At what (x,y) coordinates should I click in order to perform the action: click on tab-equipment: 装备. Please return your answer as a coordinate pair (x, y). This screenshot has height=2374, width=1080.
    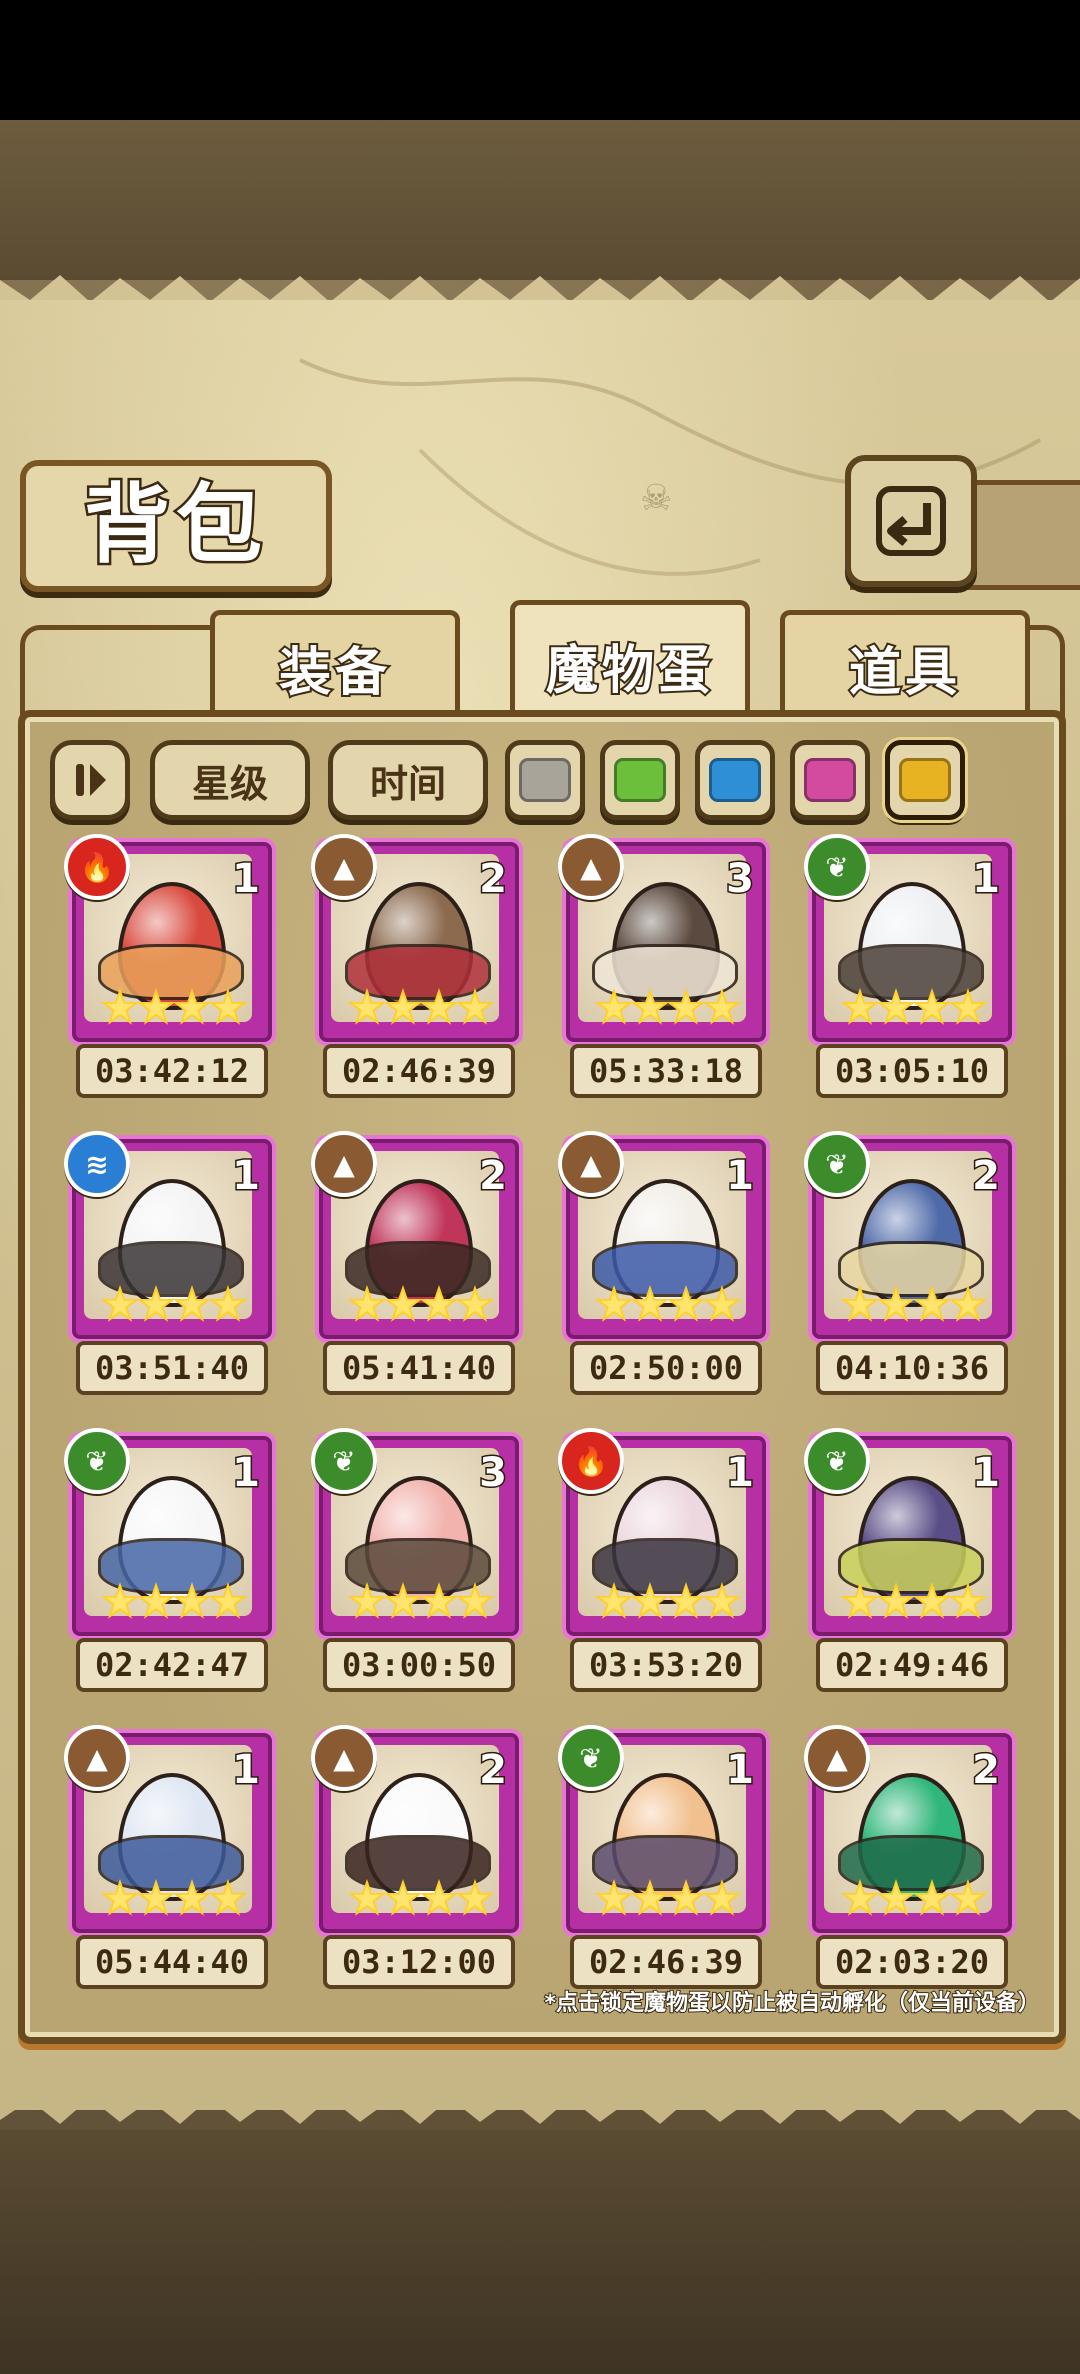
    Looking at the image, I should click on (335, 665).